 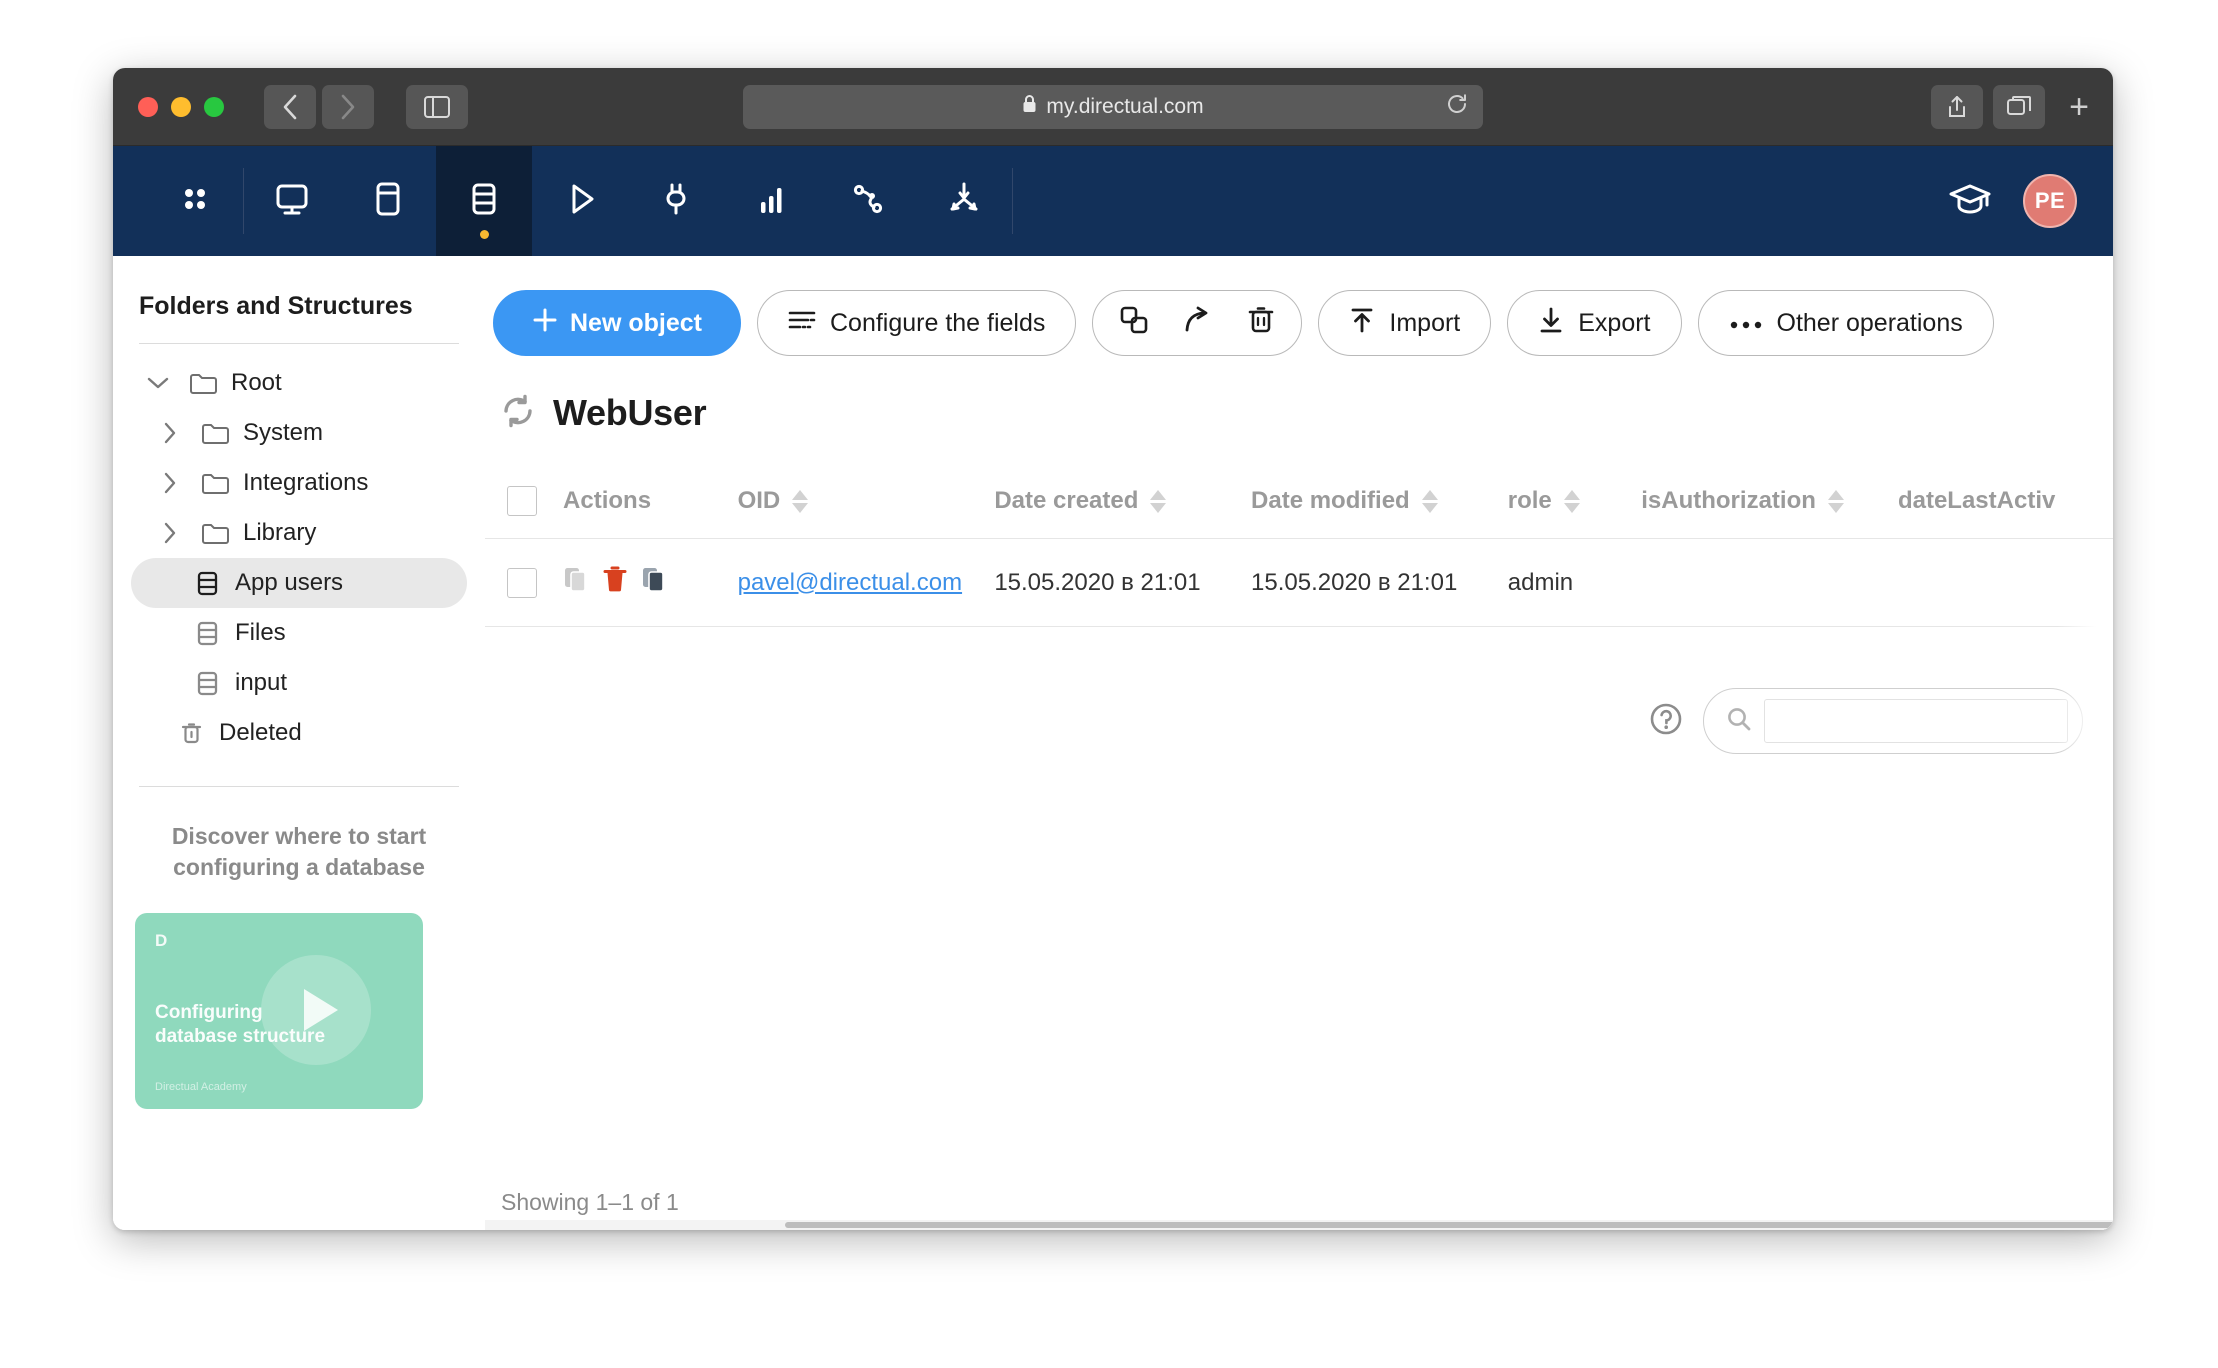 What do you see at coordinates (916, 323) in the screenshot?
I see `configure-fields-button: Configure the fields` at bounding box center [916, 323].